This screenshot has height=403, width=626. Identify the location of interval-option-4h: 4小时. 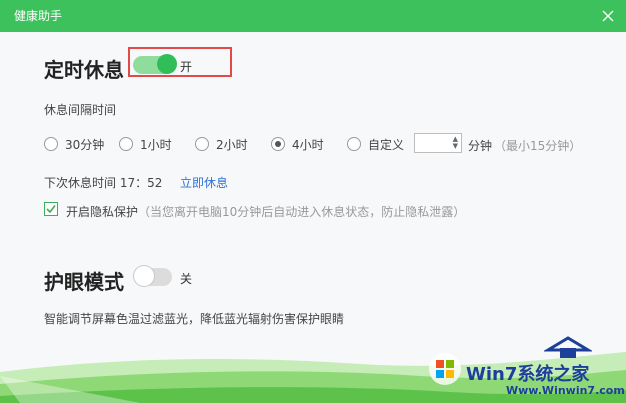
(297, 144).